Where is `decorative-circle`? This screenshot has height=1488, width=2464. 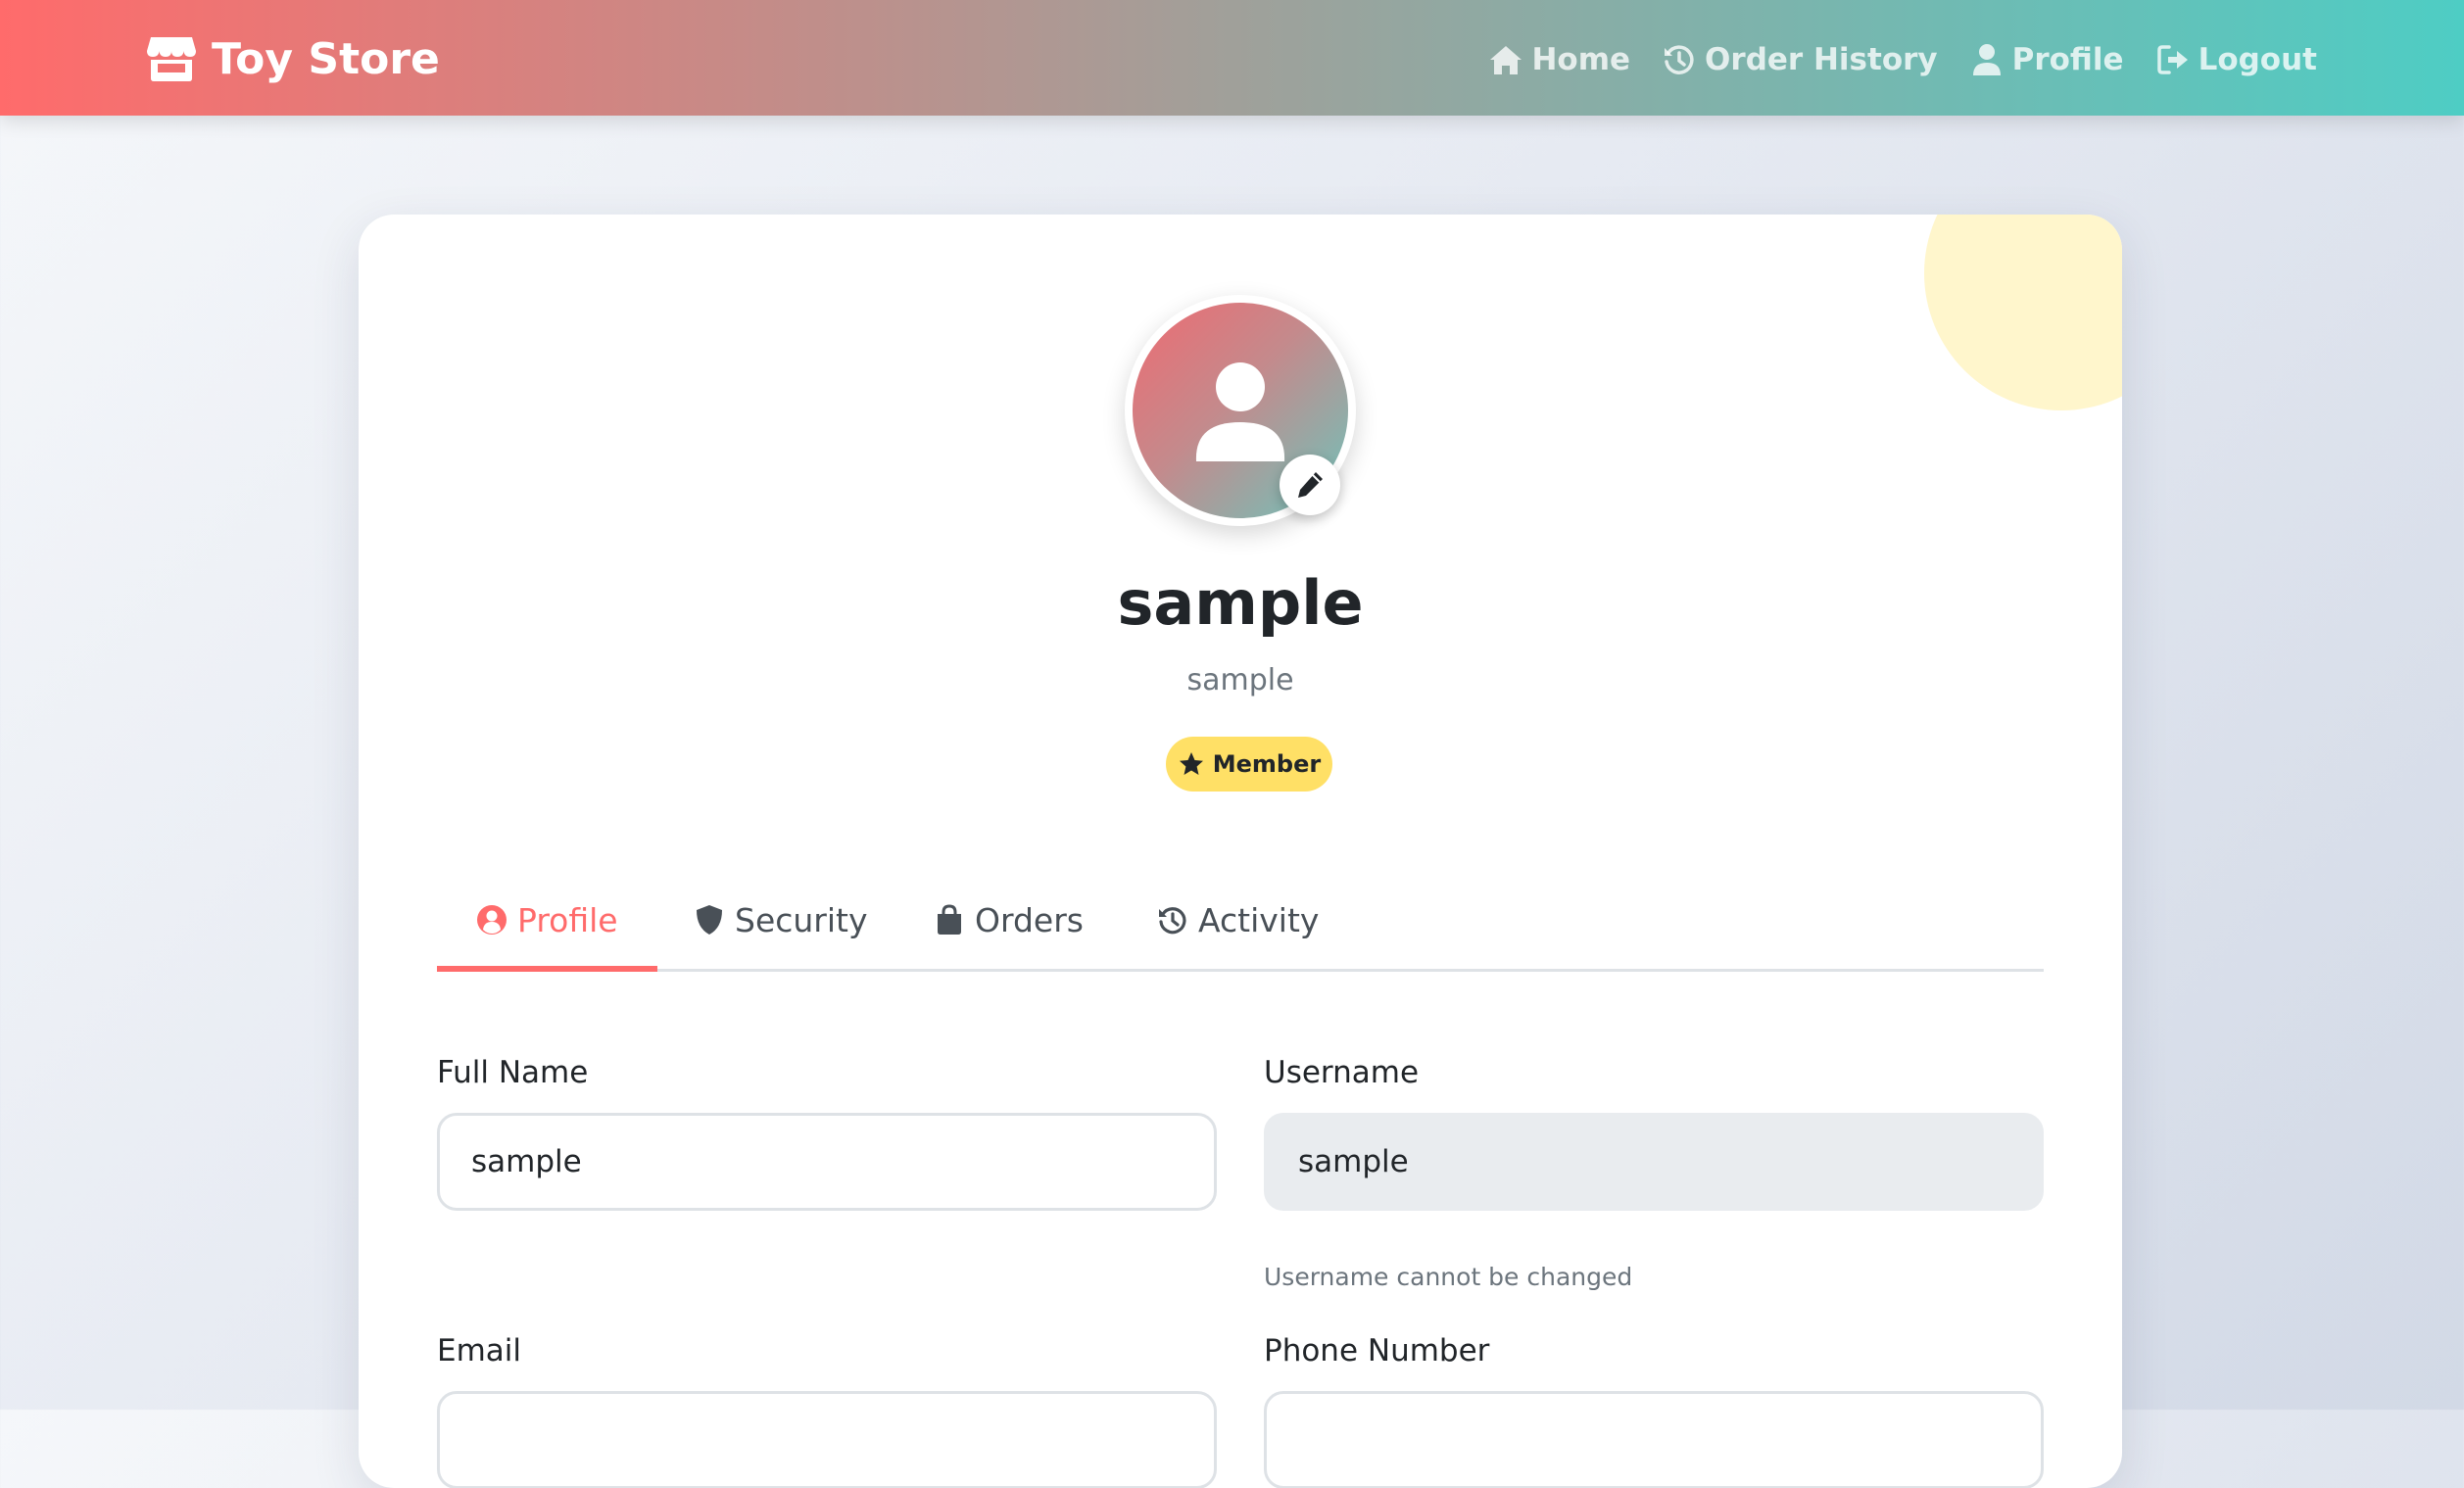 decorative-circle is located at coordinates (2023, 312).